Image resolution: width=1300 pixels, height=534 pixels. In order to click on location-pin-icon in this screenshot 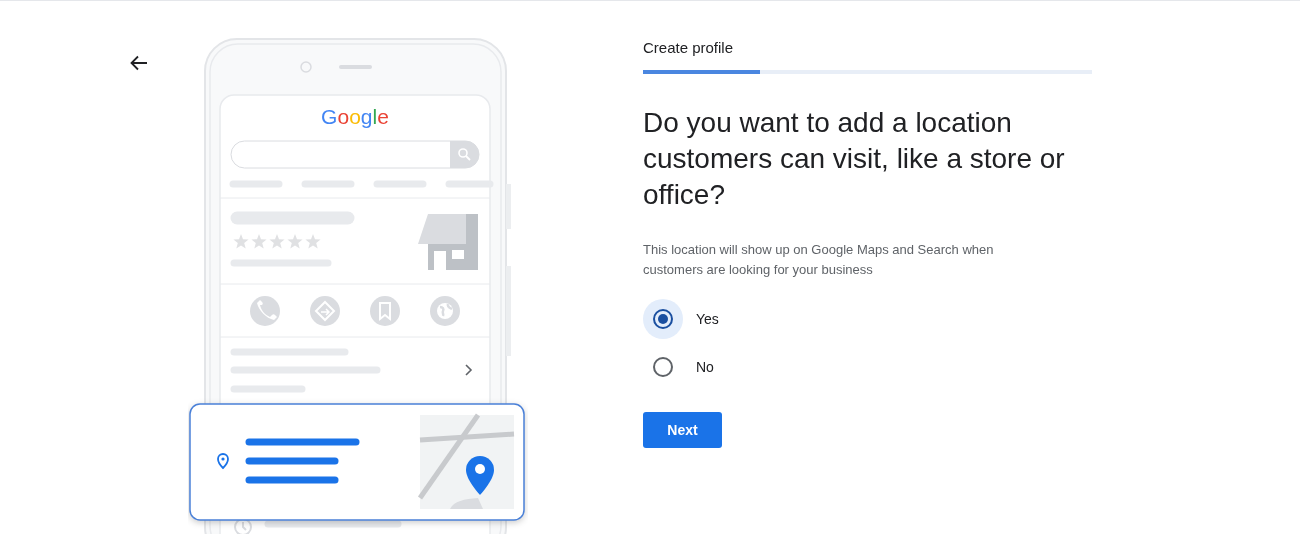, I will do `click(223, 461)`.